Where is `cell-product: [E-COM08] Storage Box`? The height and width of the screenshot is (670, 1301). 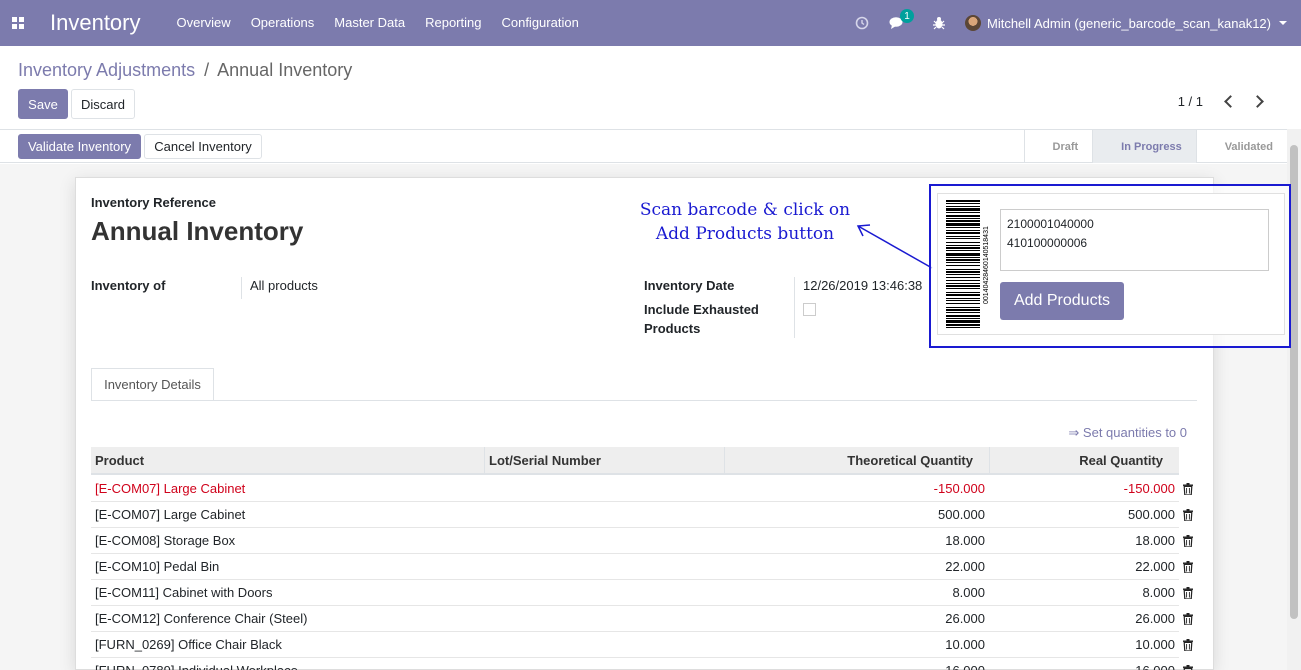 cell-product: [E-COM08] Storage Box is located at coordinates (288, 541).